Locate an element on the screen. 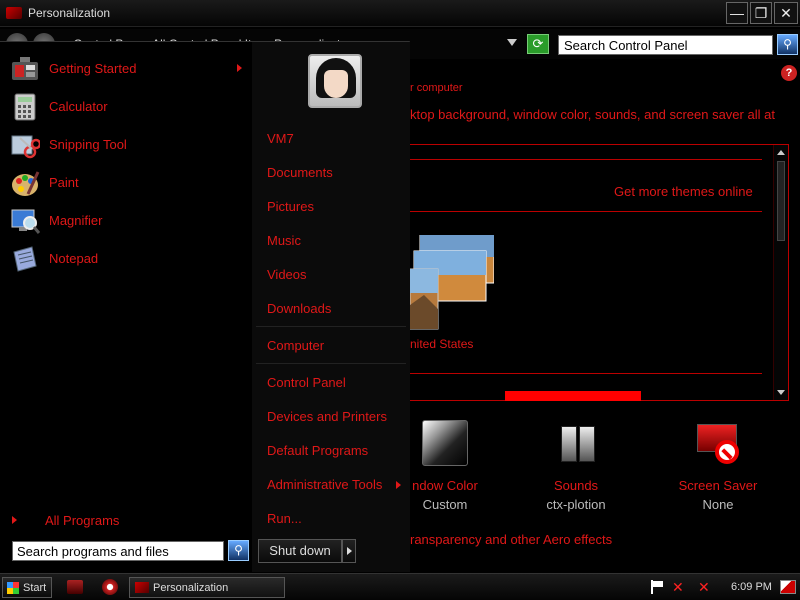 This screenshot has width=800, height=600. theme-thumbnail is located at coordinates (452, 282).